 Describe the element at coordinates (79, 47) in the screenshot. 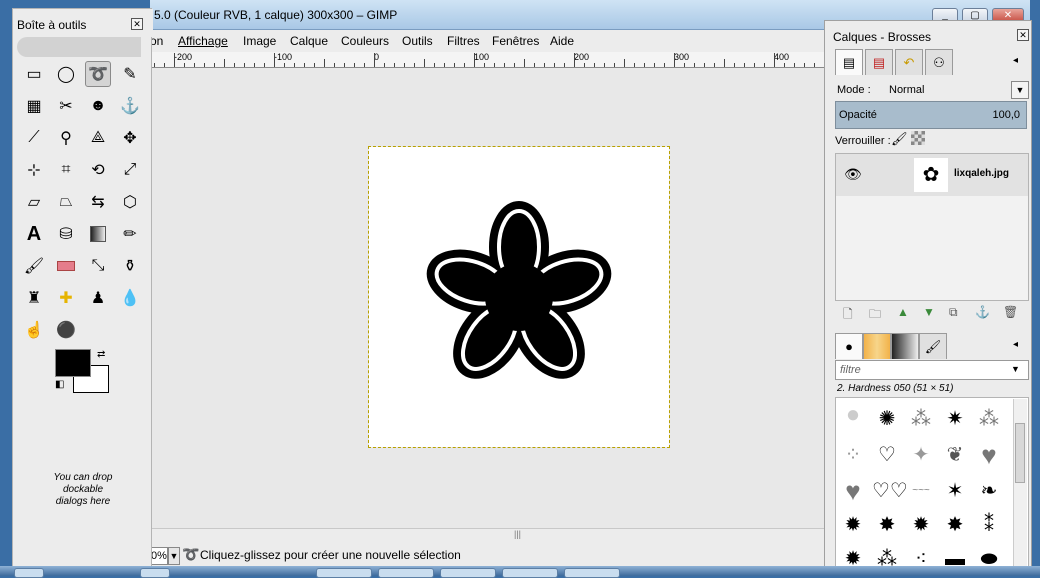

I see `wilber-drop-zone` at that location.